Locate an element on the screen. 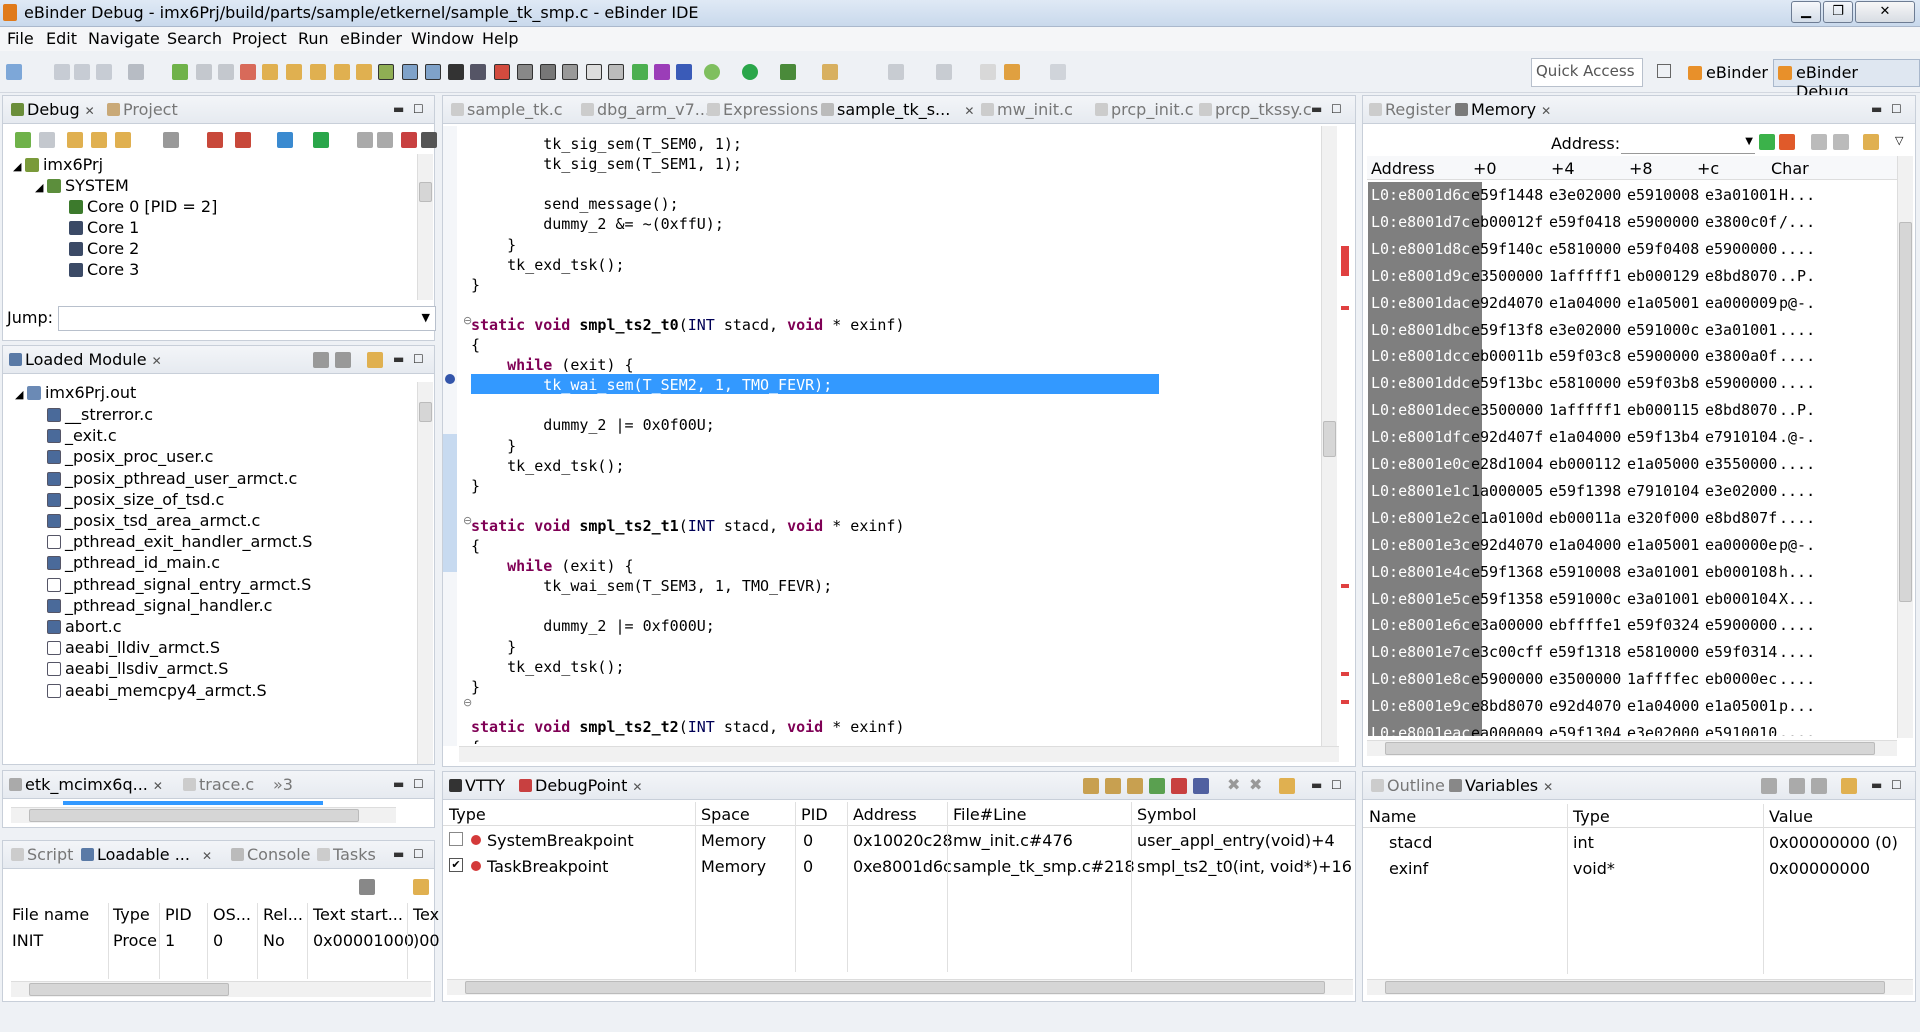  variables-hscroll is located at coordinates (1640, 987).